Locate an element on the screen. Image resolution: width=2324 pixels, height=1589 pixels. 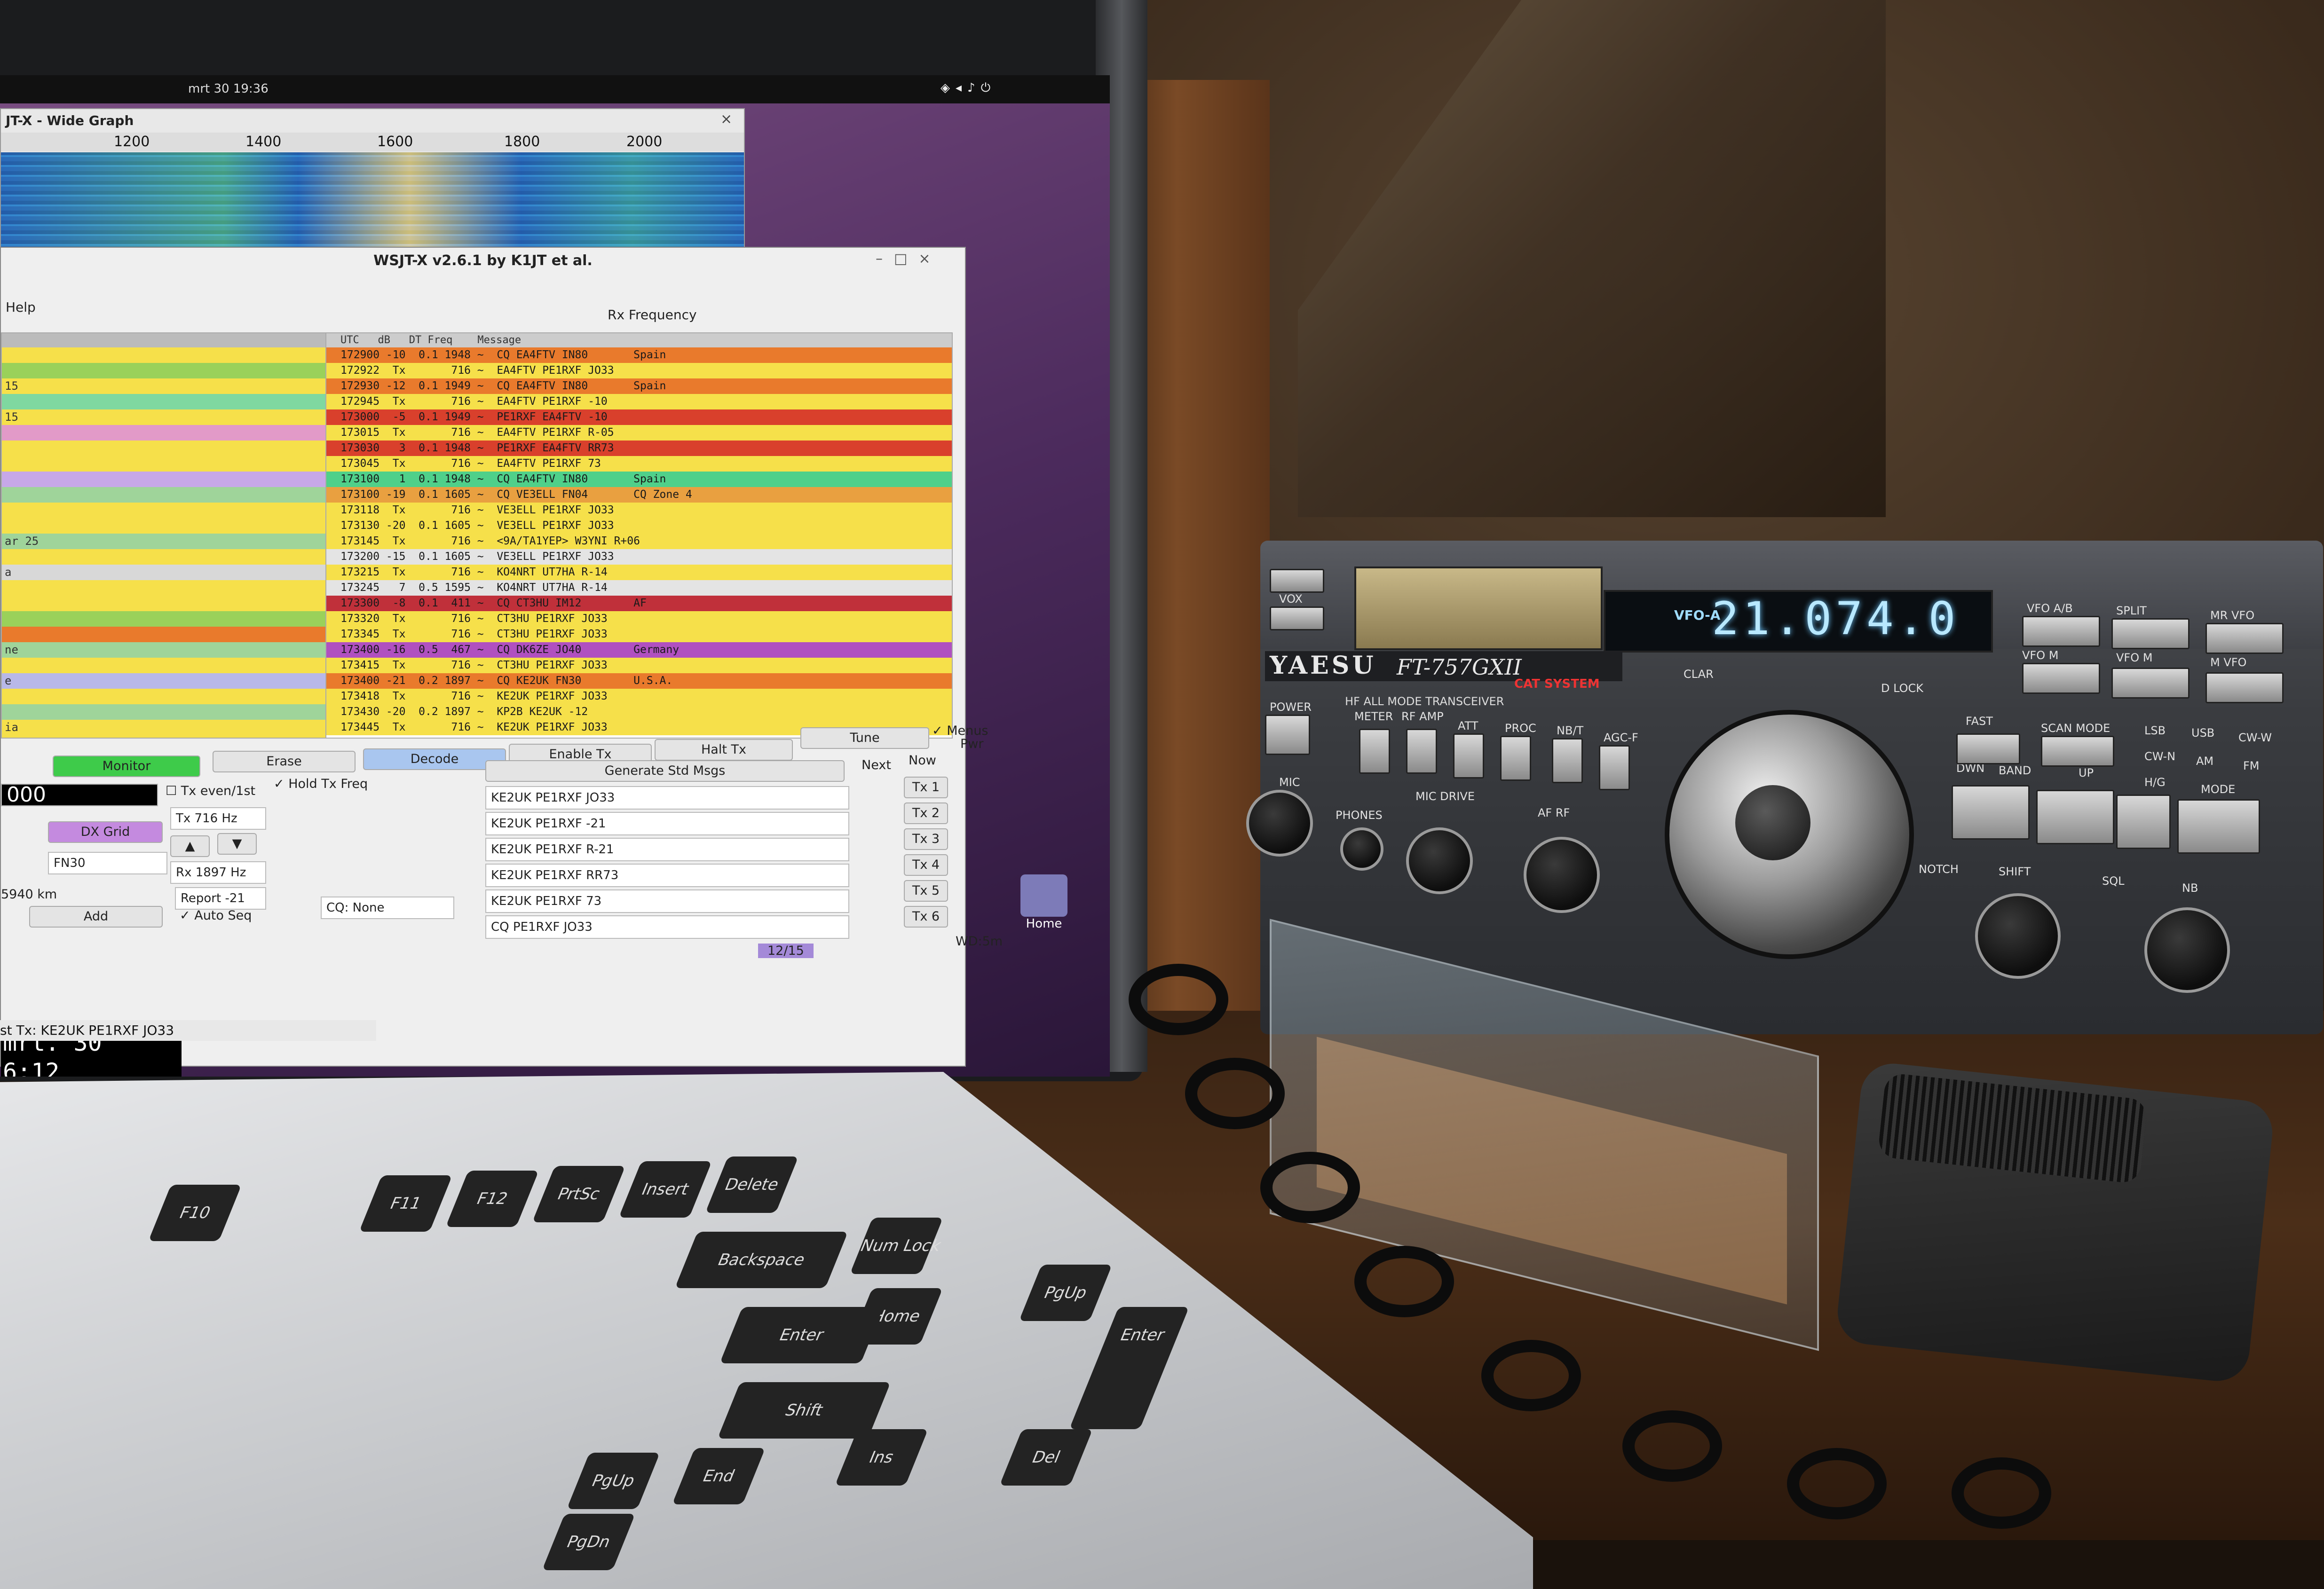
band-activity-list: 1515ar 25aneeiantuacean is located at coordinates (169, 535).